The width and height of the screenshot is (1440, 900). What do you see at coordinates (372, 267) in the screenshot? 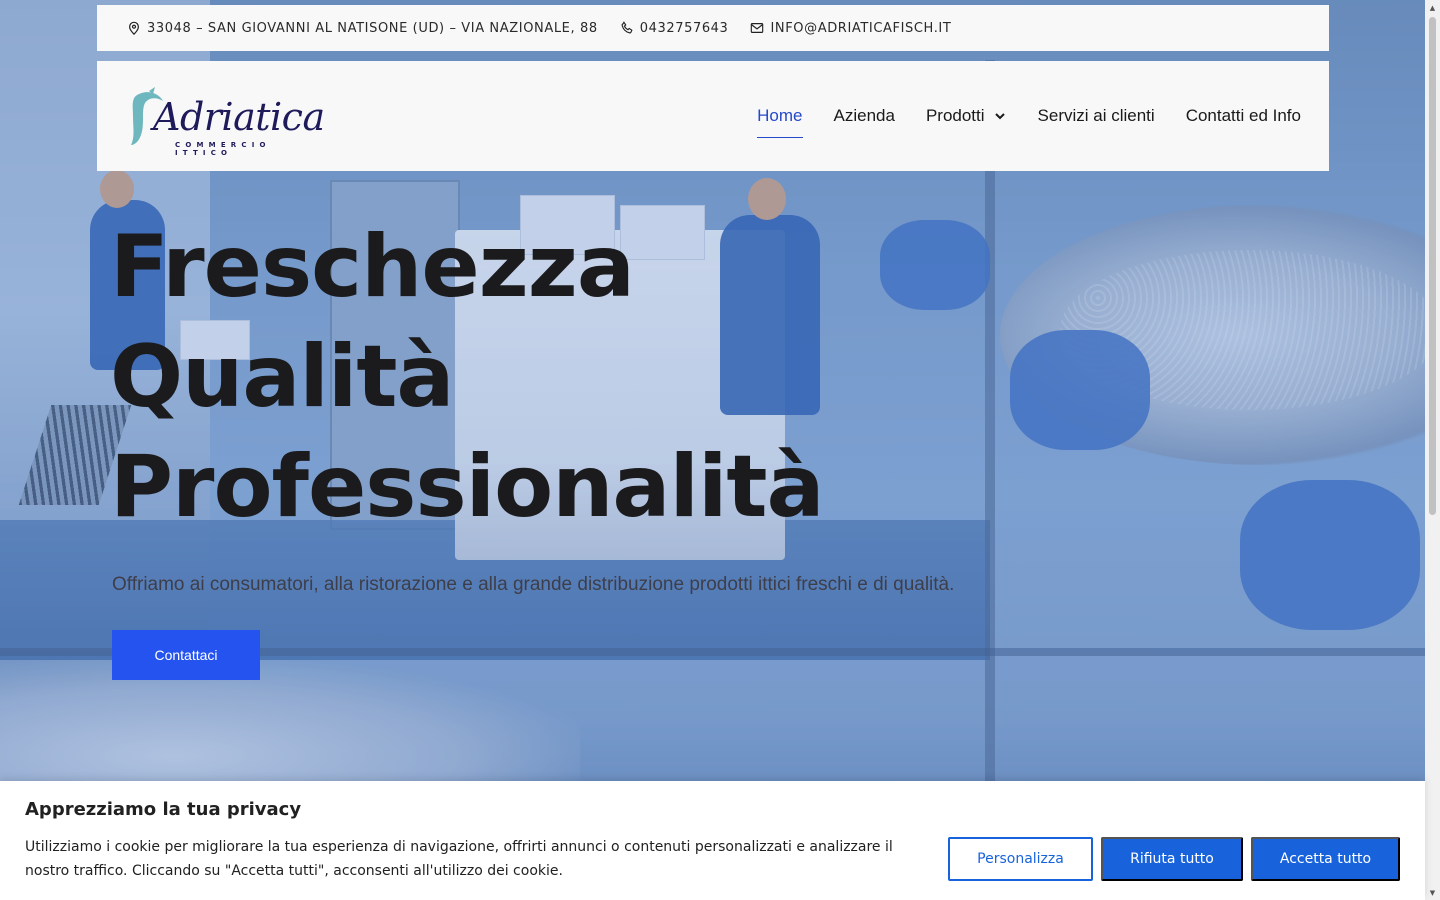
I see `hero-title-line: Freschezza` at bounding box center [372, 267].